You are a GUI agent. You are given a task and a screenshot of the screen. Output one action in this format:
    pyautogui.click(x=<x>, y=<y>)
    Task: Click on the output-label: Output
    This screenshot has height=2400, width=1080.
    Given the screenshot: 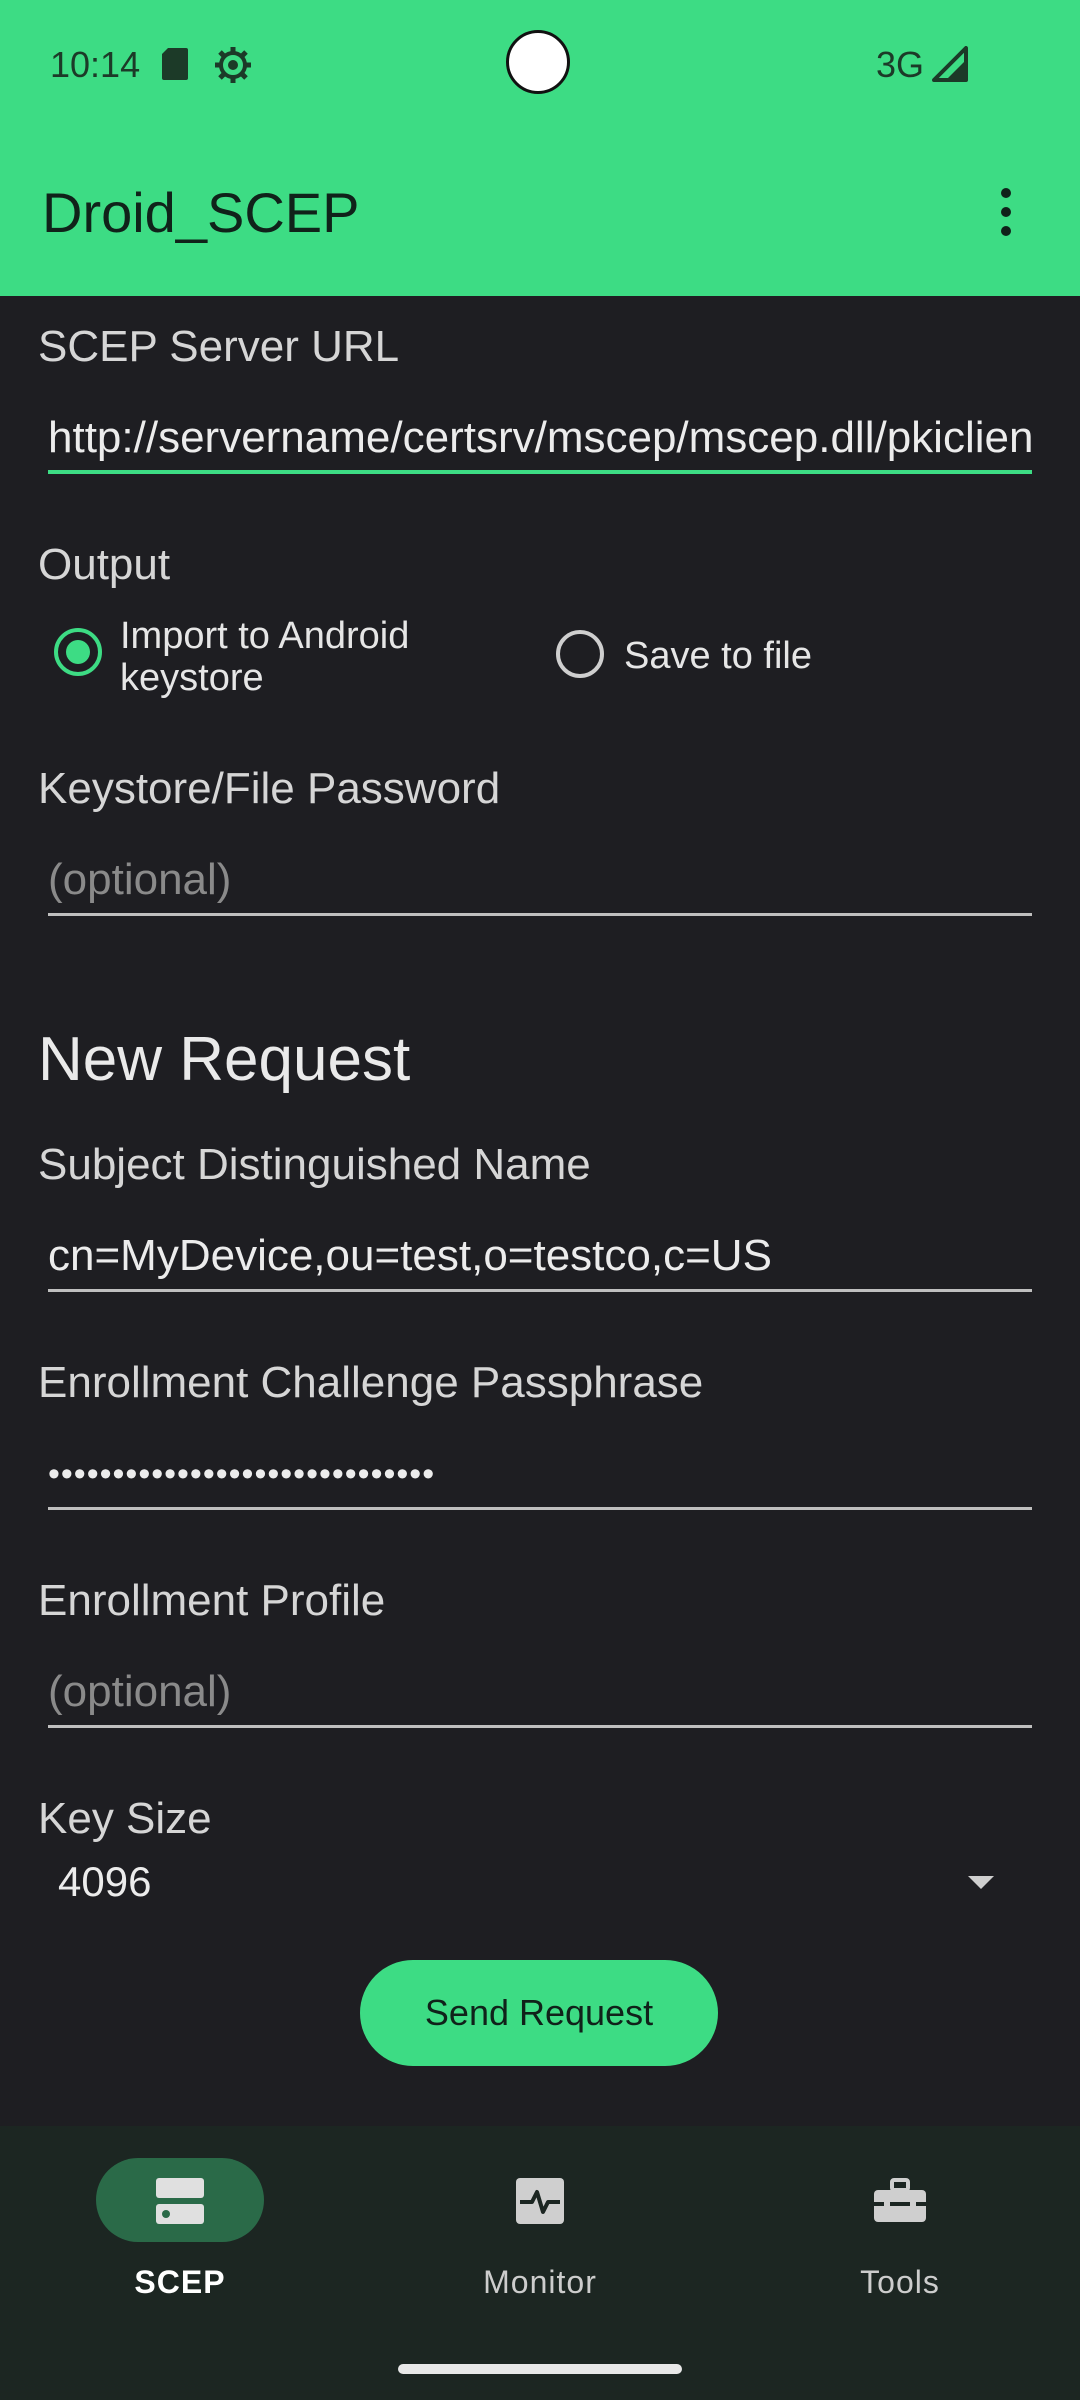 What is the action you would take?
    pyautogui.click(x=104, y=564)
    